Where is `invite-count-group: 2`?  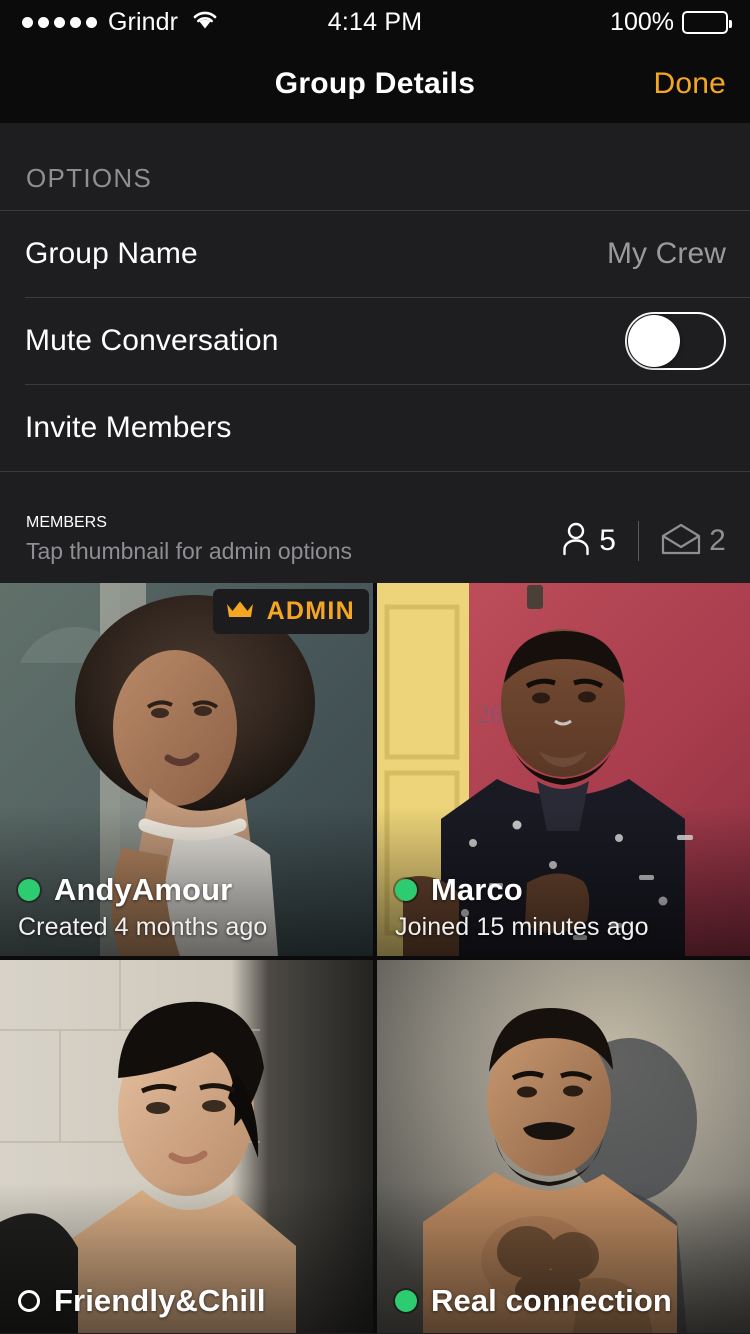 invite-count-group: 2 is located at coordinates (693, 541).